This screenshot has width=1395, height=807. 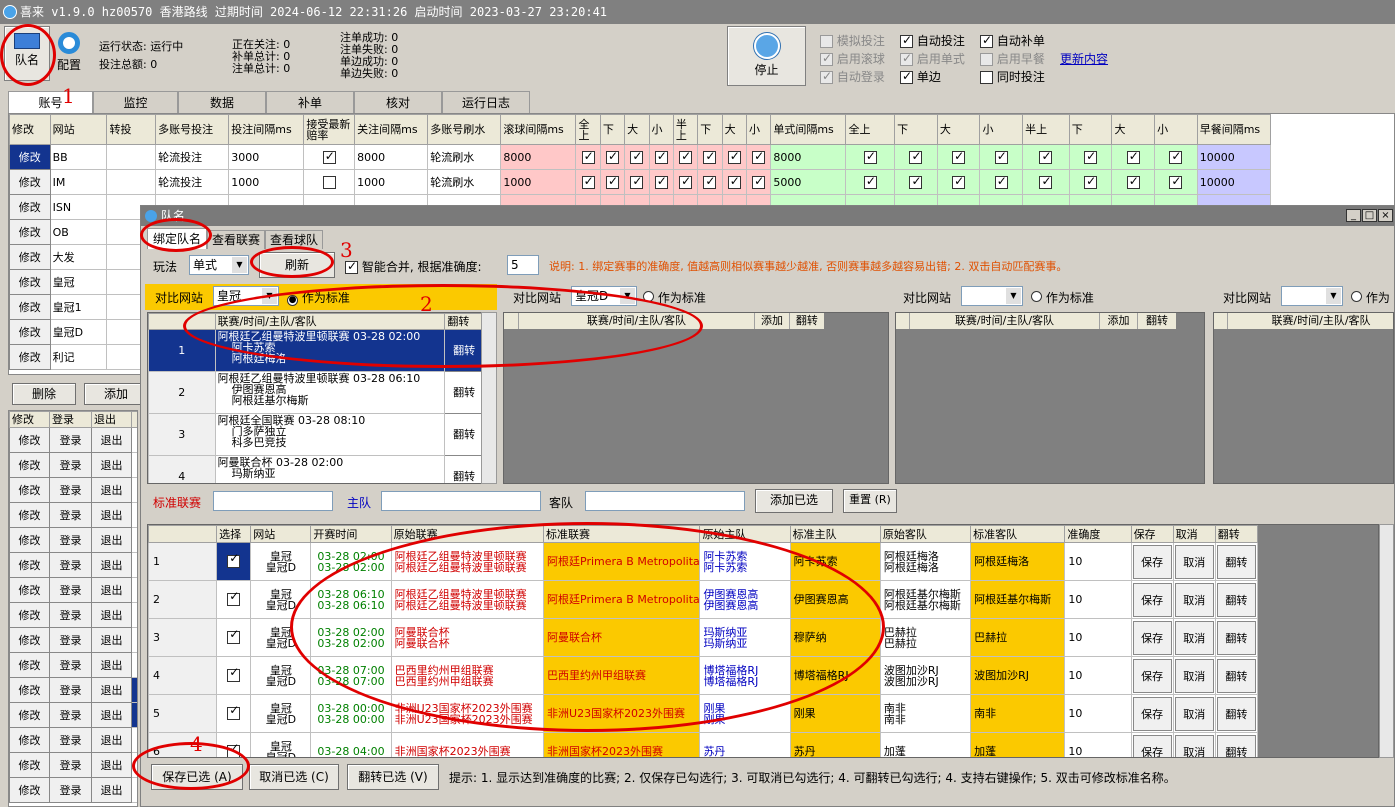 I want to click on tab-account: 账号, so click(x=50, y=102).